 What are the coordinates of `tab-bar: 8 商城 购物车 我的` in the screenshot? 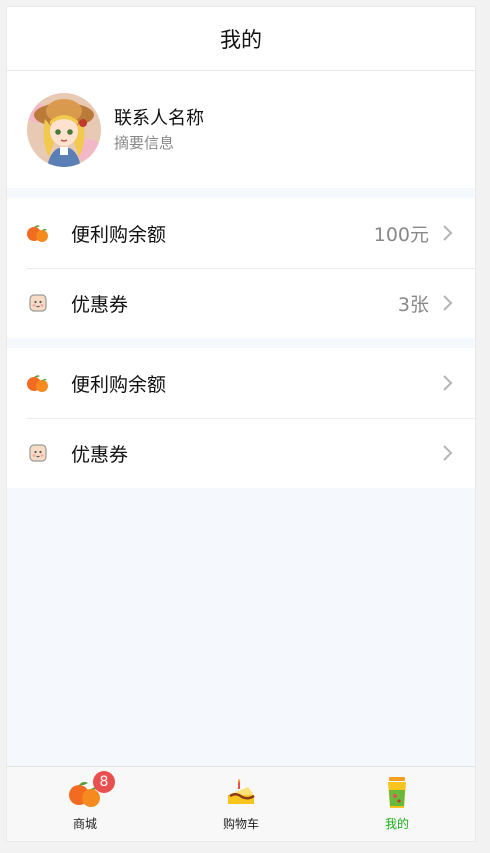 It's located at (241, 803).